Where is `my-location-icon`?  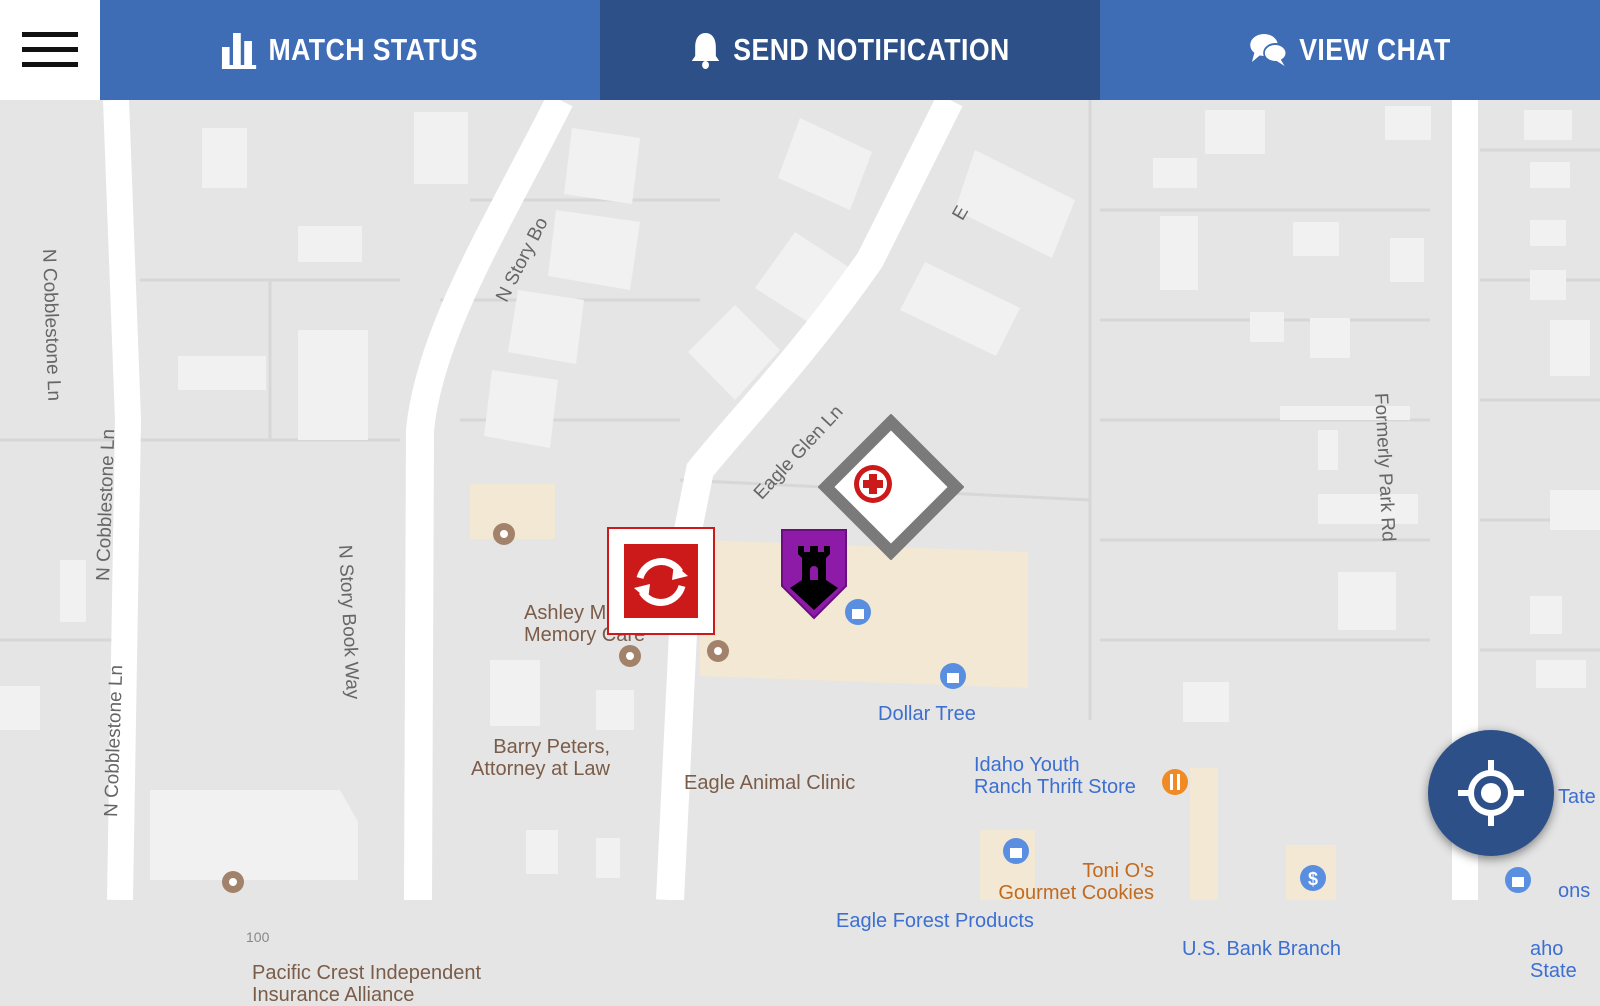 my-location-icon is located at coordinates (1491, 793).